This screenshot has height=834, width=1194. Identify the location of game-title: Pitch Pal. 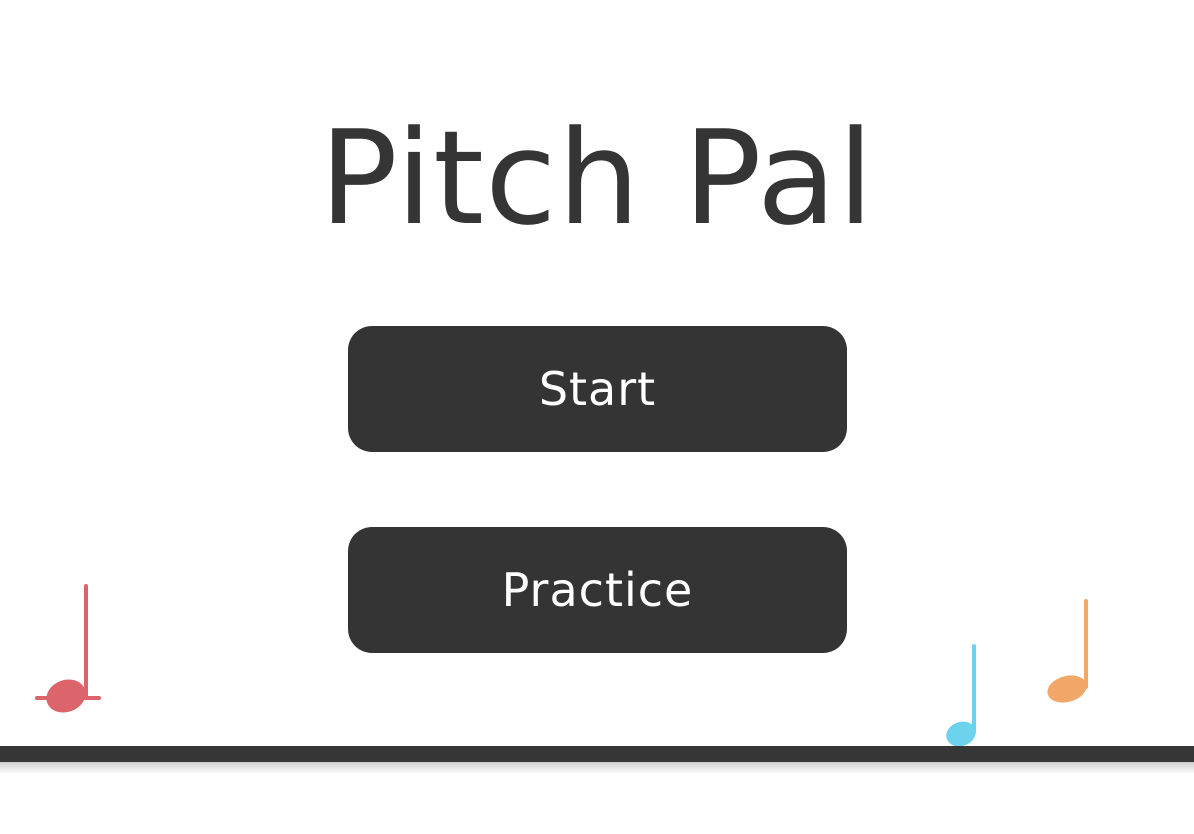
(597, 178).